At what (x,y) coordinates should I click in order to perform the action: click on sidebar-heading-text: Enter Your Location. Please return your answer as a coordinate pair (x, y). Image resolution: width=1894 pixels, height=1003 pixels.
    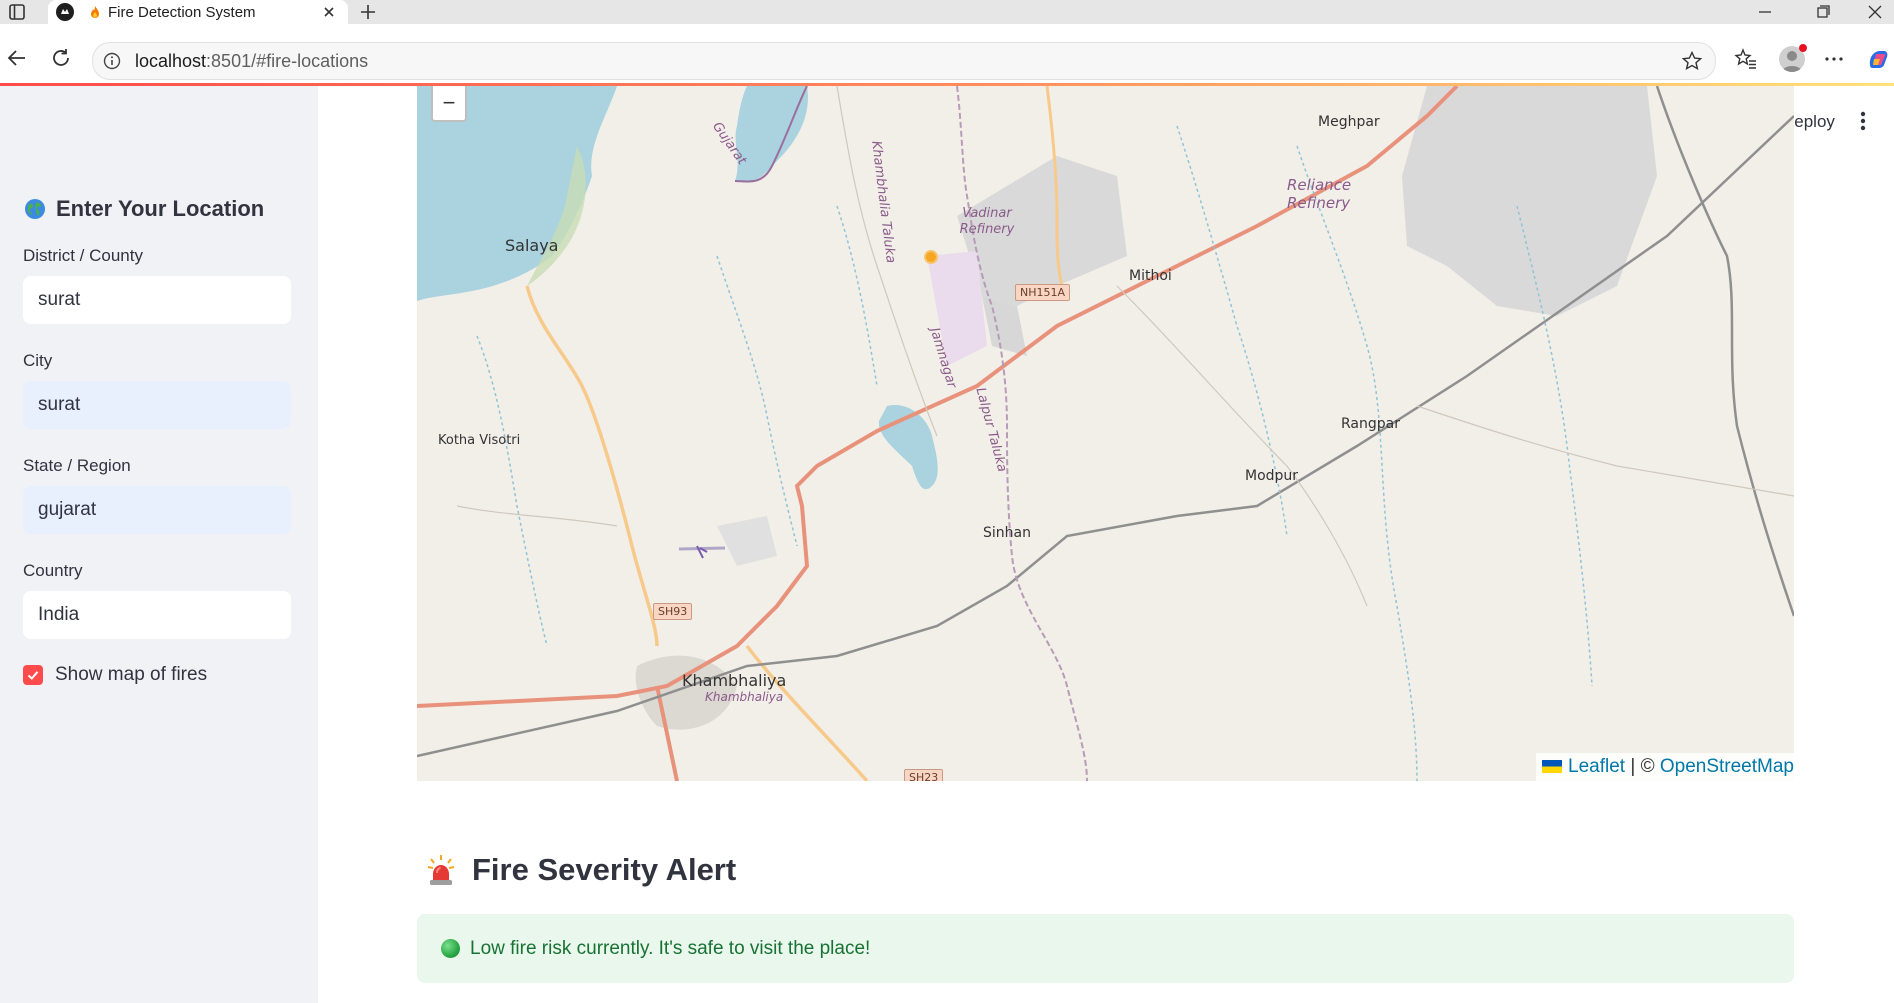
    Looking at the image, I should click on (160, 208).